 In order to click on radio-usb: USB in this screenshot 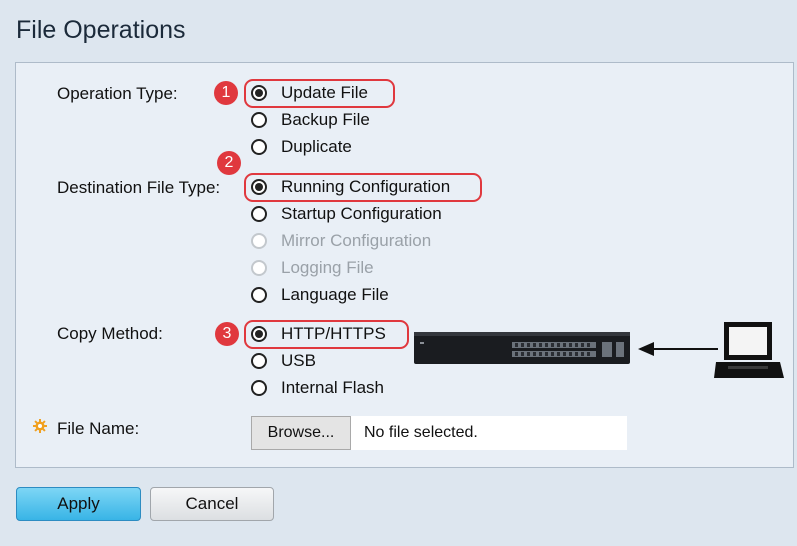, I will do `click(283, 361)`.